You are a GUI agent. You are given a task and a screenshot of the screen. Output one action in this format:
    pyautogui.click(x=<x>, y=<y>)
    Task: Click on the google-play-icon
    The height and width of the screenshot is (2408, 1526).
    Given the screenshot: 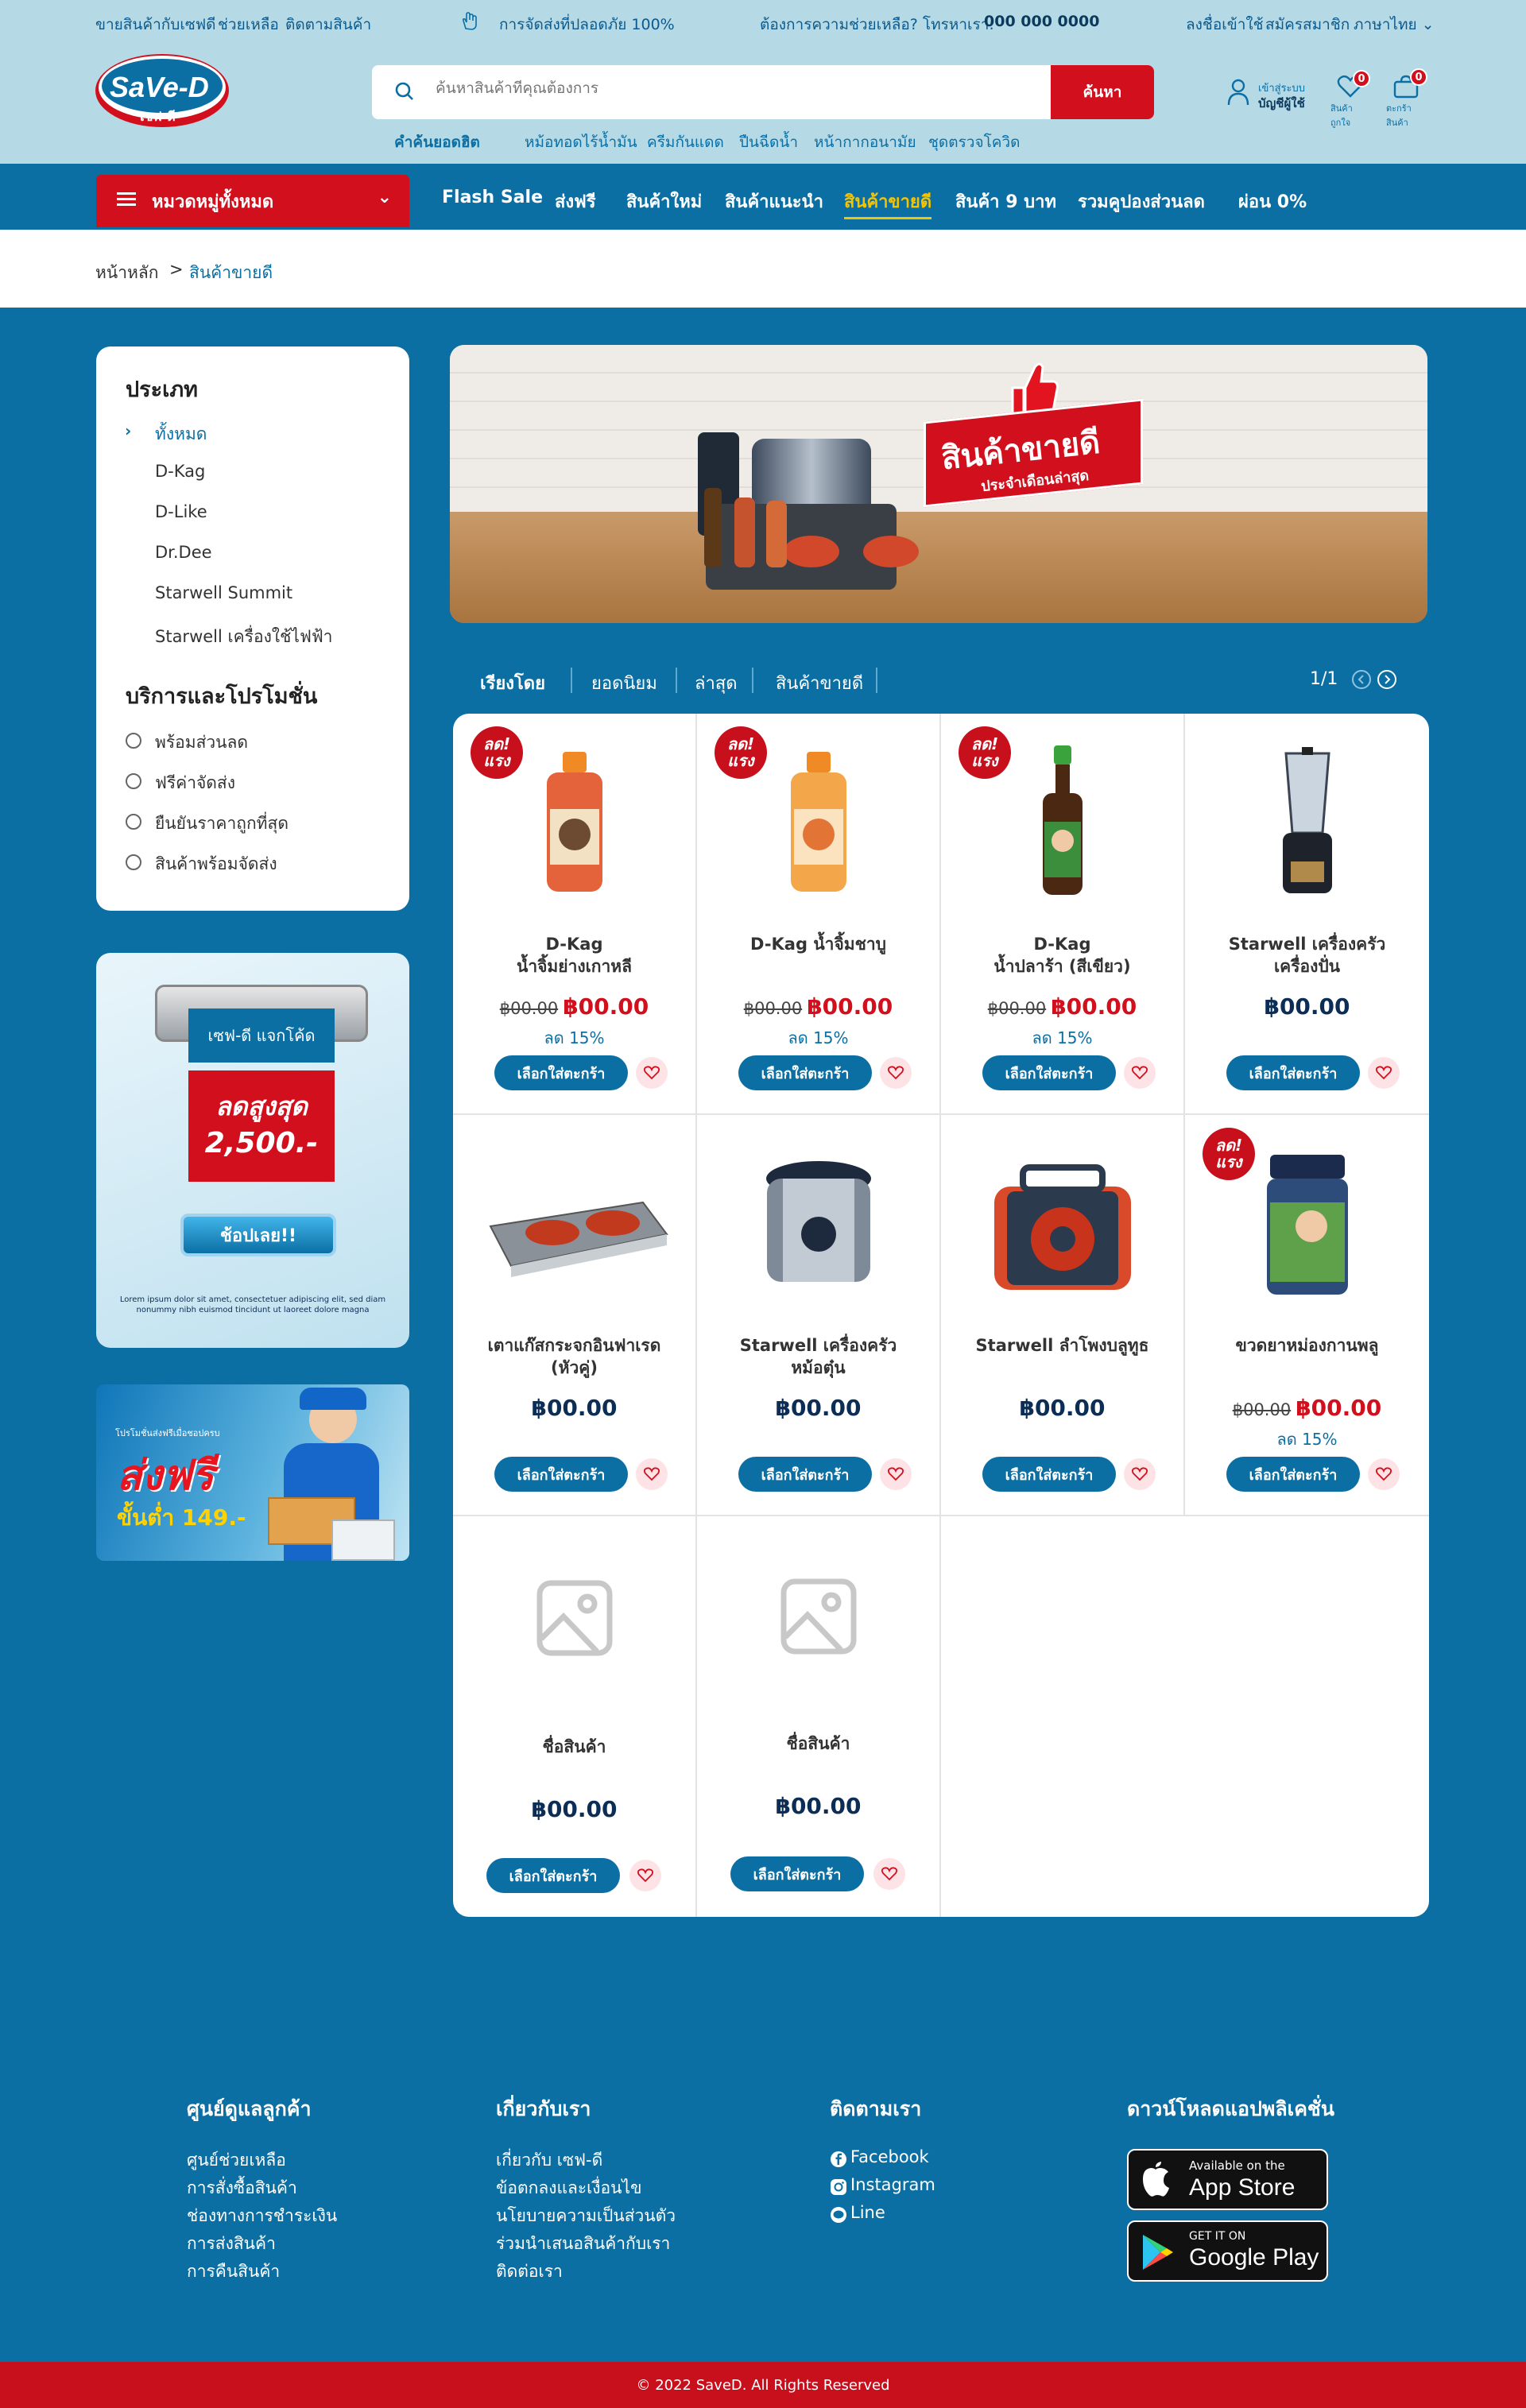 What is the action you would take?
    pyautogui.click(x=1157, y=2254)
    